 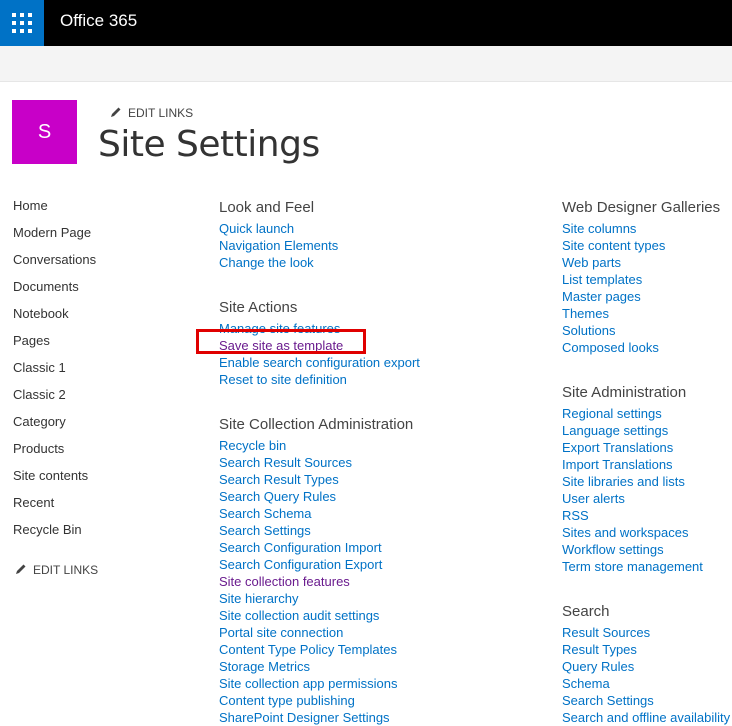 I want to click on link-change-the-look: Change the look, so click(x=278, y=262).